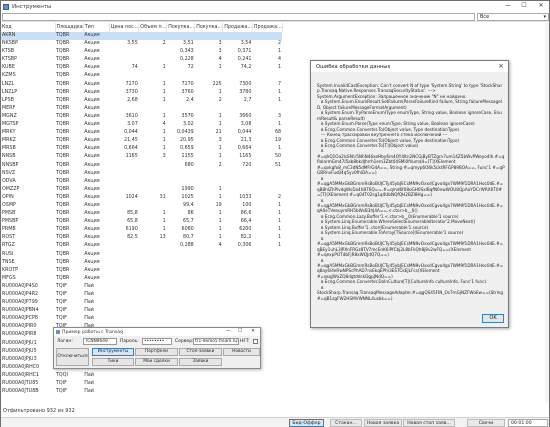  Describe the element at coordinates (164, 100) in the screenshot. I see `table-cell: 1` at that location.